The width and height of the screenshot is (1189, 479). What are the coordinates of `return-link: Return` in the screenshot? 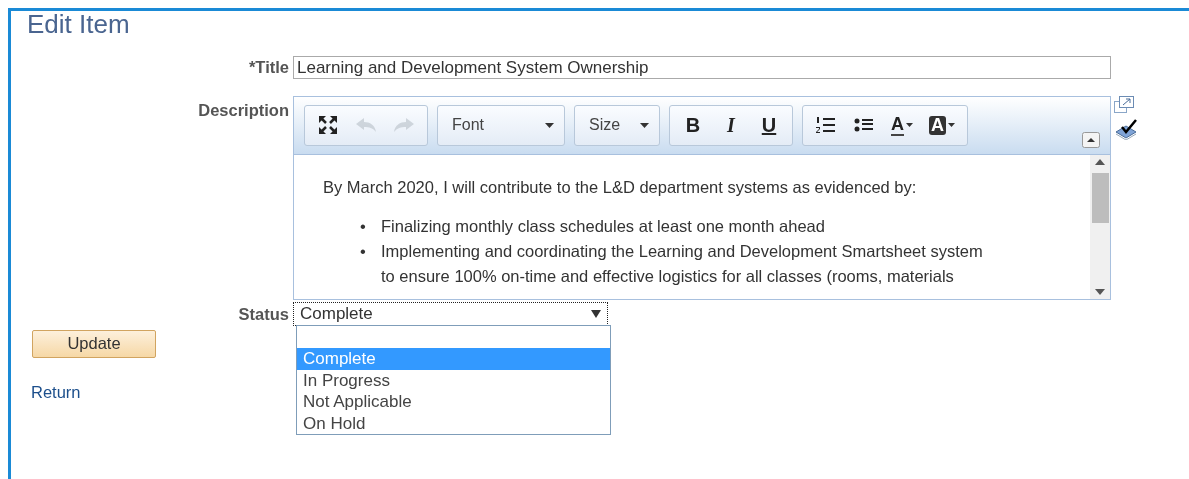 It's located at (56, 391).